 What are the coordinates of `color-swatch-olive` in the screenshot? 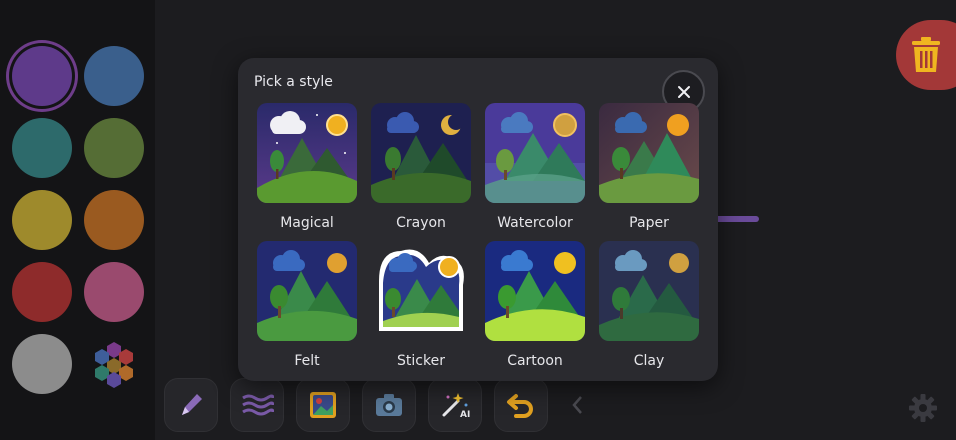 It's located at (114, 148).